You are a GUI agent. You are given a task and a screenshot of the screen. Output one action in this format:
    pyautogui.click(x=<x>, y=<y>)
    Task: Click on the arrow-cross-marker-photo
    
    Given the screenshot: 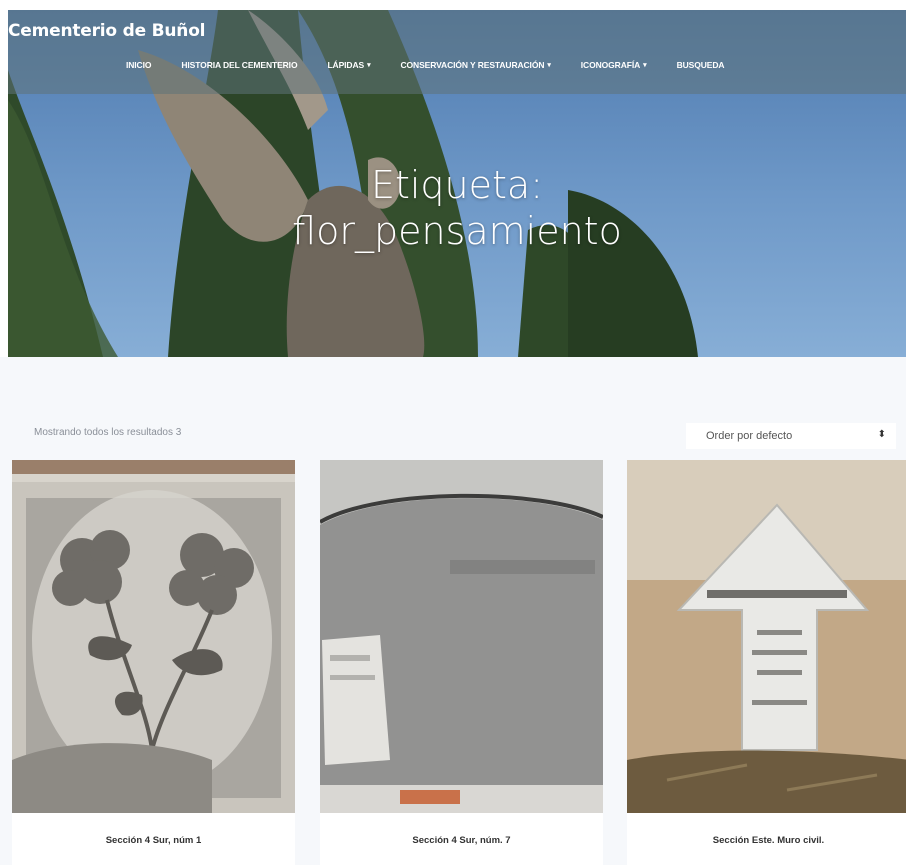 What is the action you would take?
    pyautogui.click(x=766, y=636)
    